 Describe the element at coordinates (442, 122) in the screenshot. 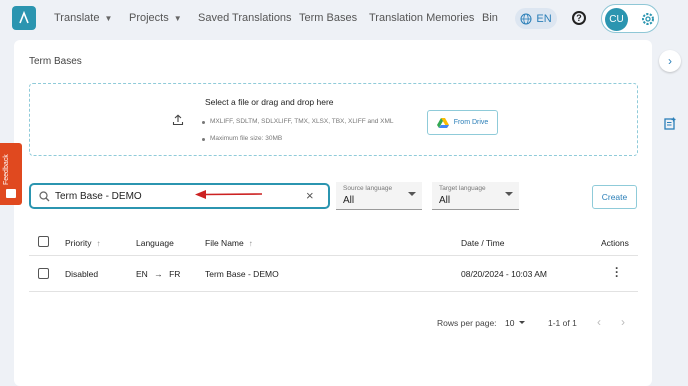

I see `google-drive-icon` at that location.